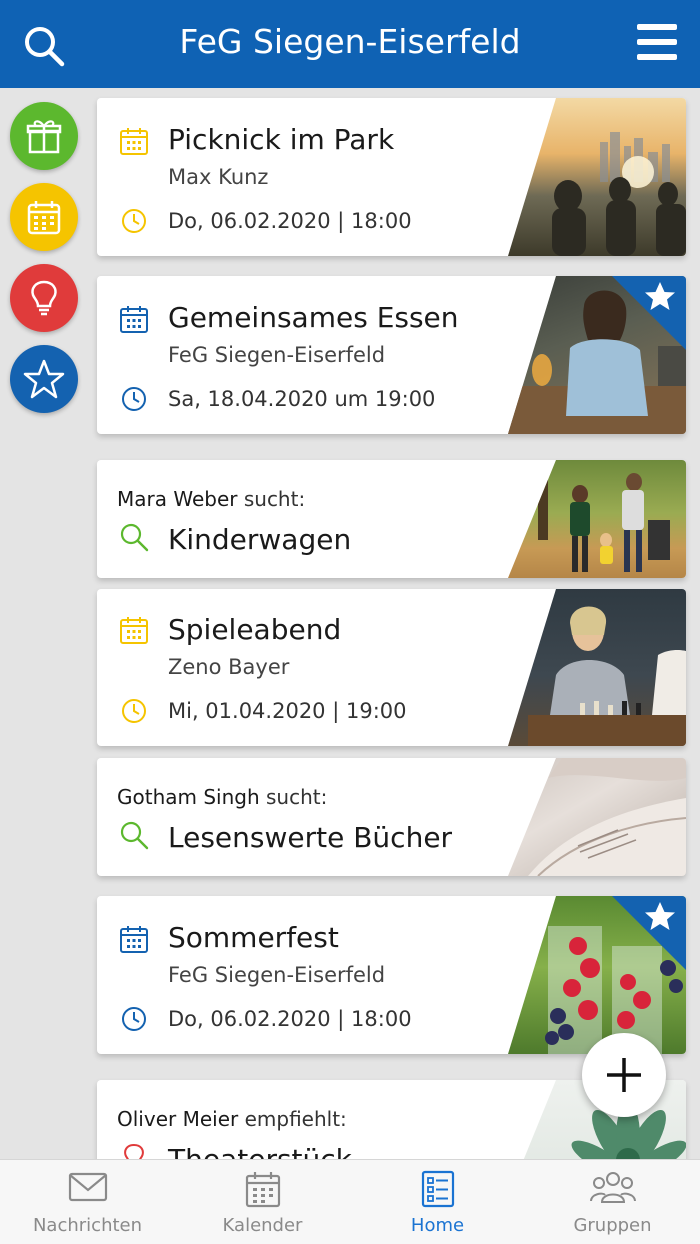 This screenshot has width=700, height=1244. What do you see at coordinates (281, 139) in the screenshot?
I see `event-title: Picknick im Park` at bounding box center [281, 139].